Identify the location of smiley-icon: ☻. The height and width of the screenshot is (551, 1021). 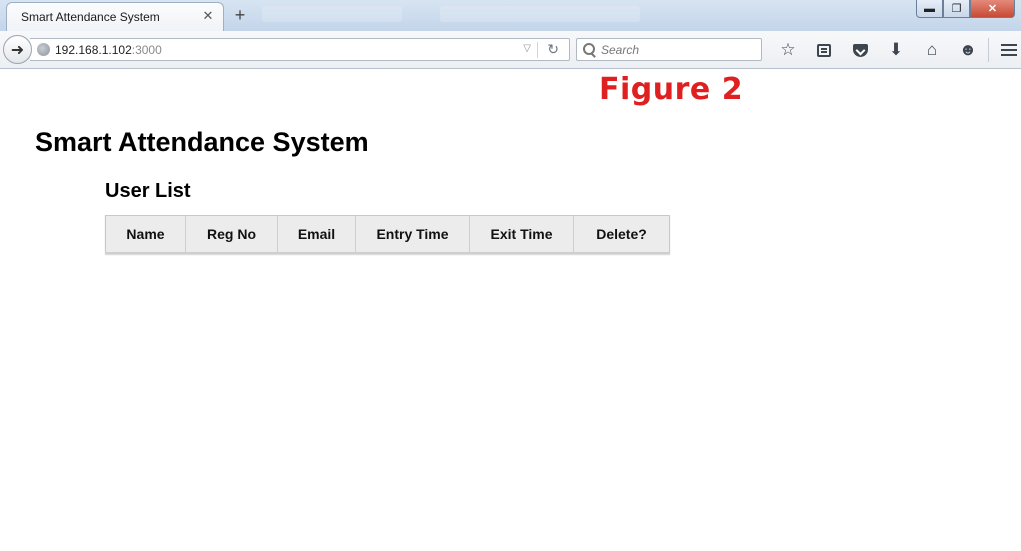
(968, 50).